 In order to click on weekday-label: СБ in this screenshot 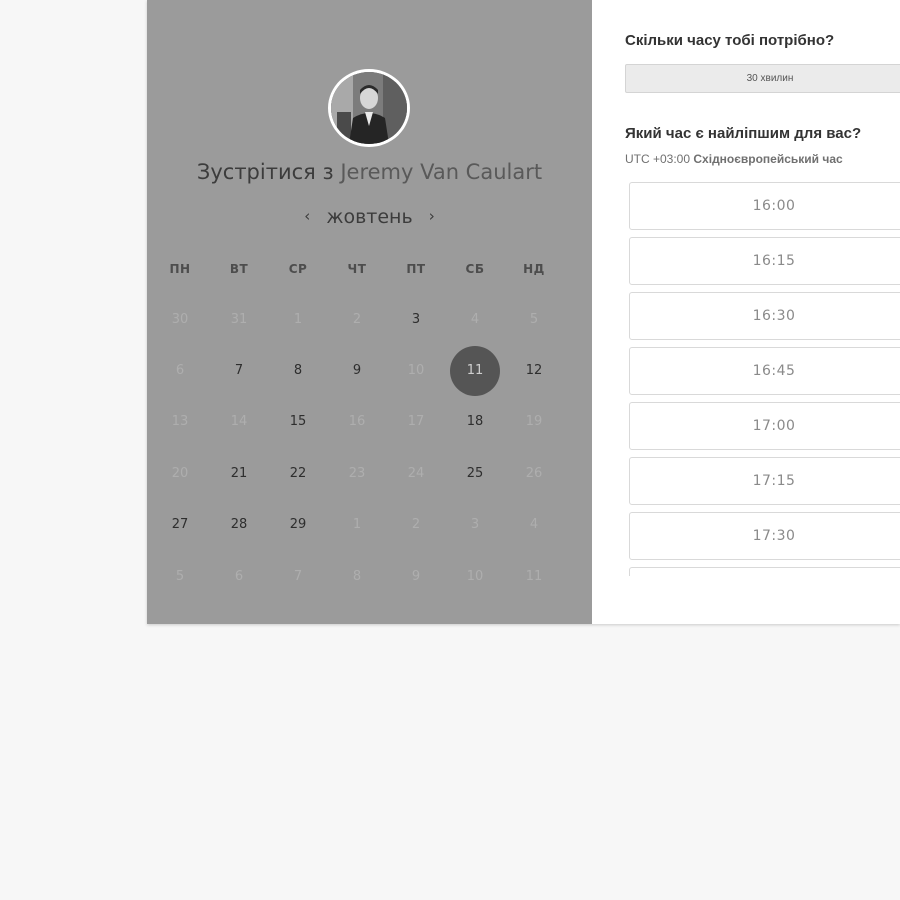, I will do `click(475, 269)`.